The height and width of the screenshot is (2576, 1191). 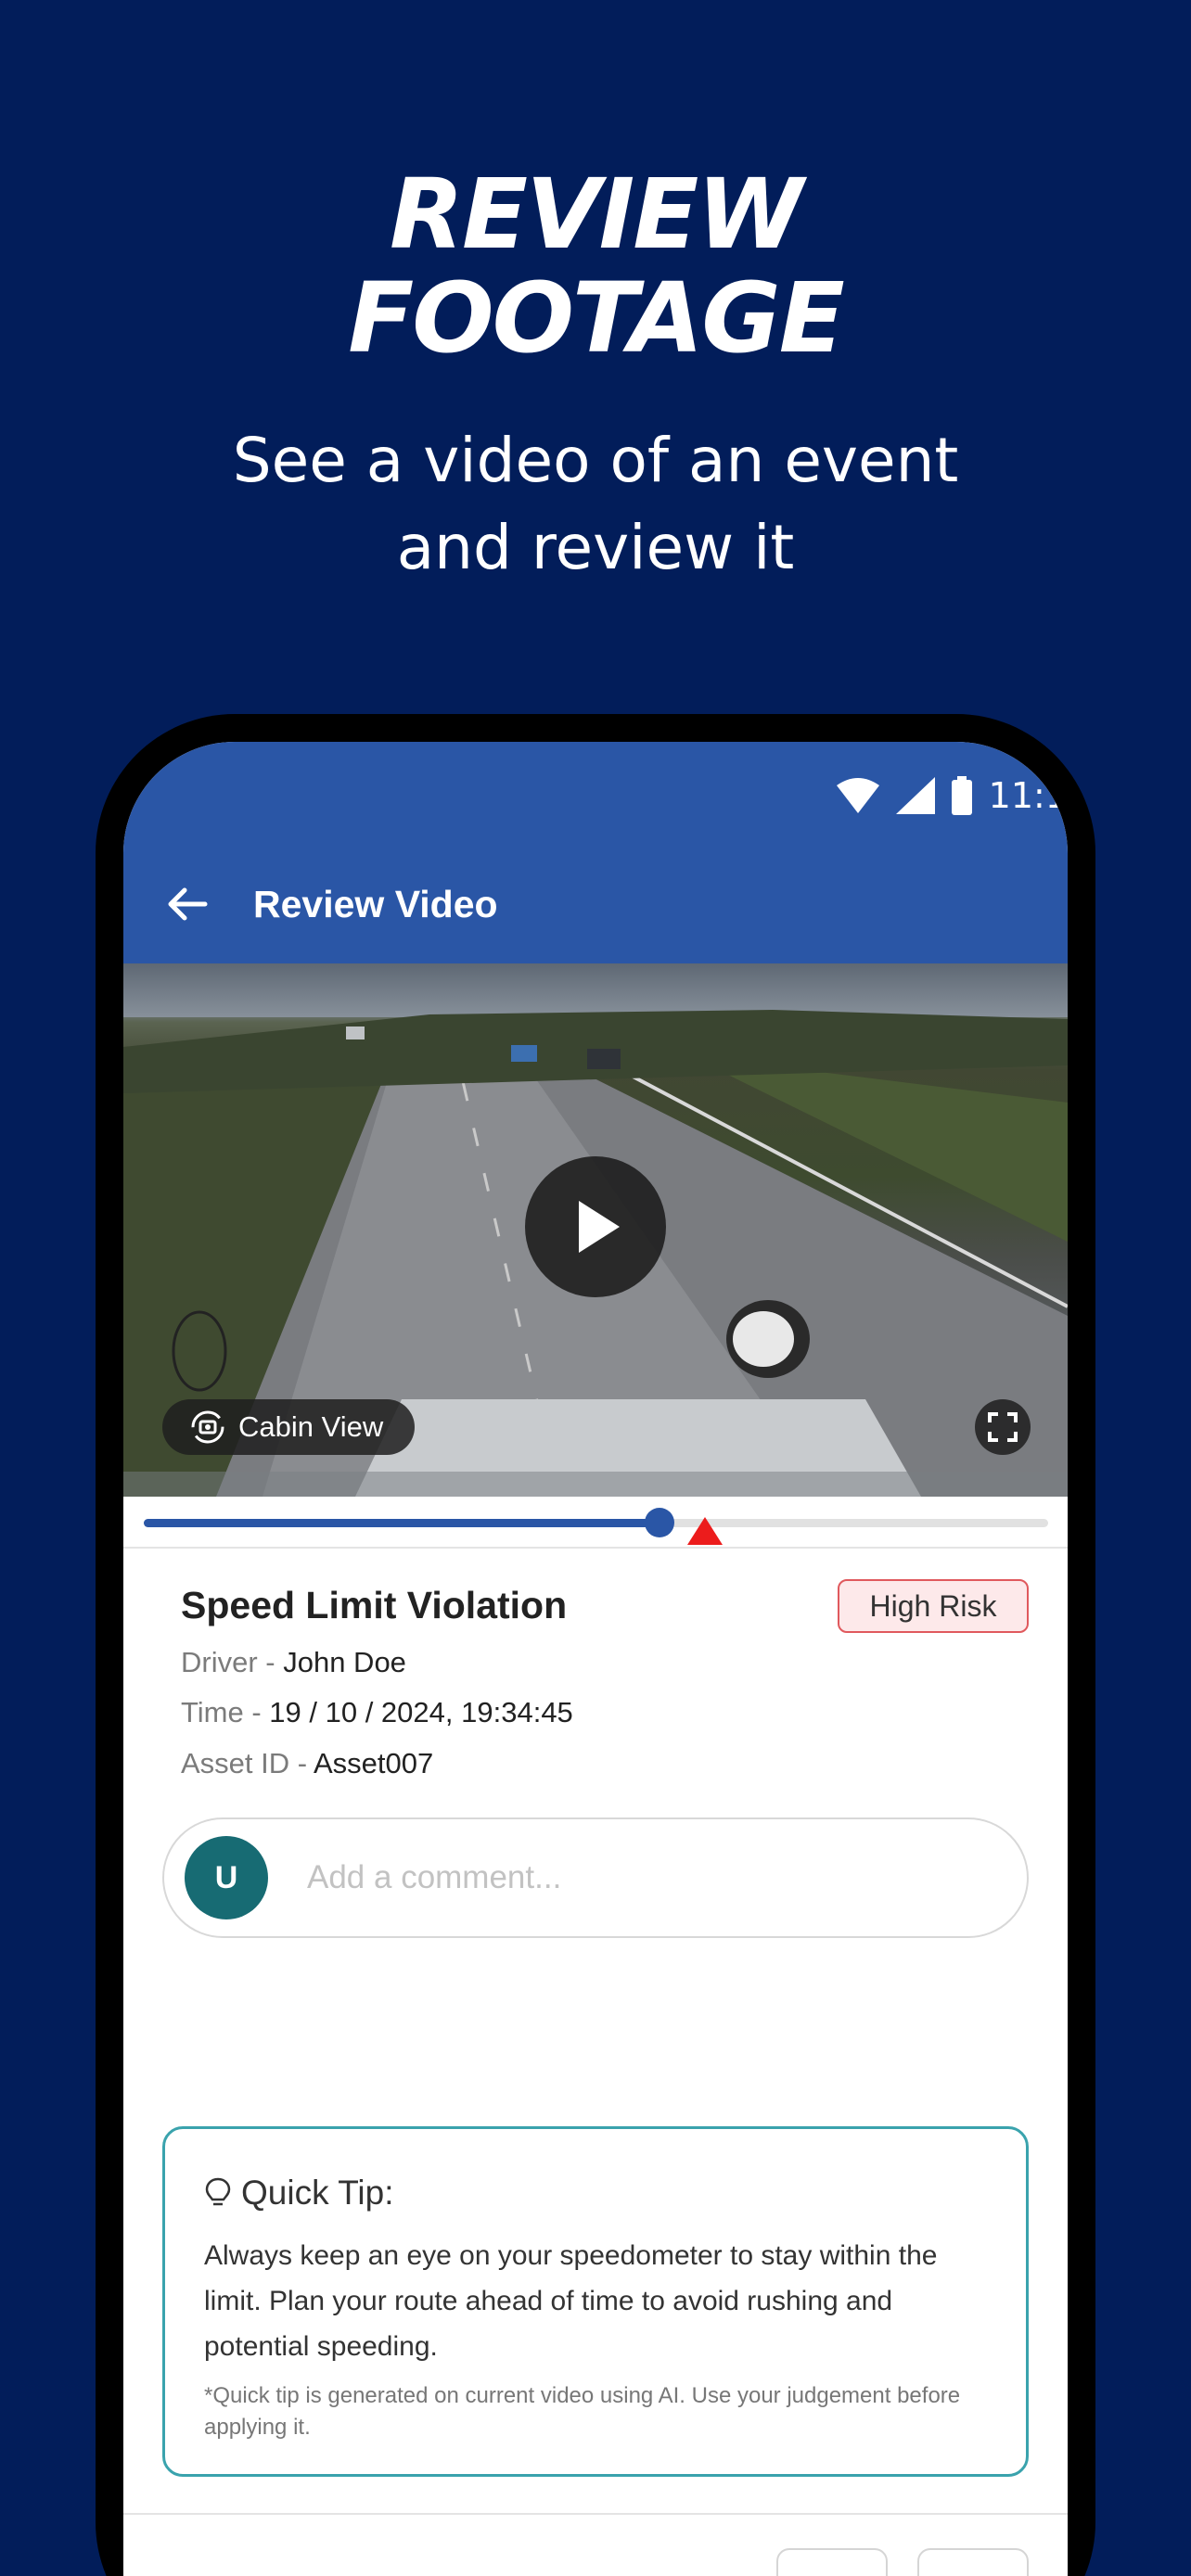 What do you see at coordinates (317, 2193) in the screenshot?
I see `quick-tip-heading: Quick Tip:` at bounding box center [317, 2193].